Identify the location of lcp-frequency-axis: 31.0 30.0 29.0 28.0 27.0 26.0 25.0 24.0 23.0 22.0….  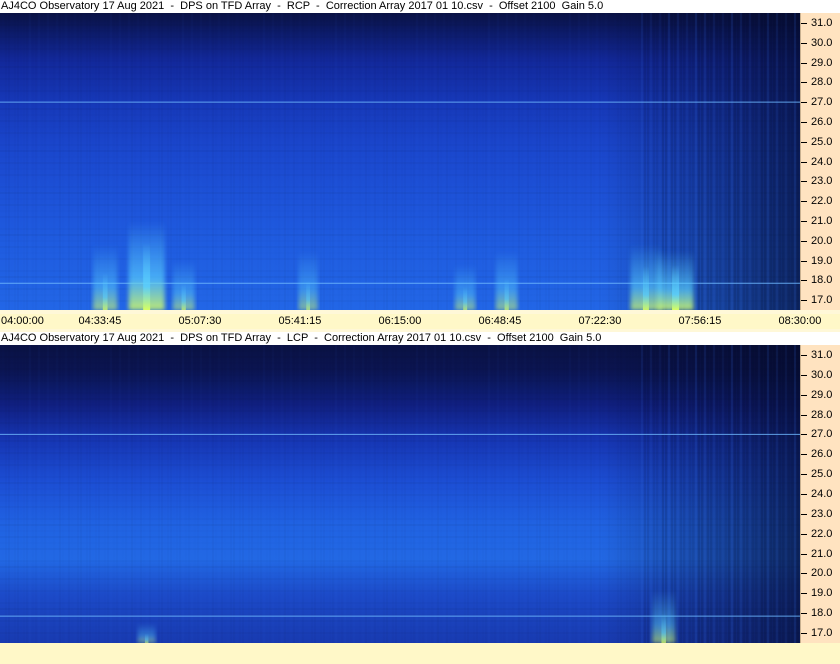
(820, 494).